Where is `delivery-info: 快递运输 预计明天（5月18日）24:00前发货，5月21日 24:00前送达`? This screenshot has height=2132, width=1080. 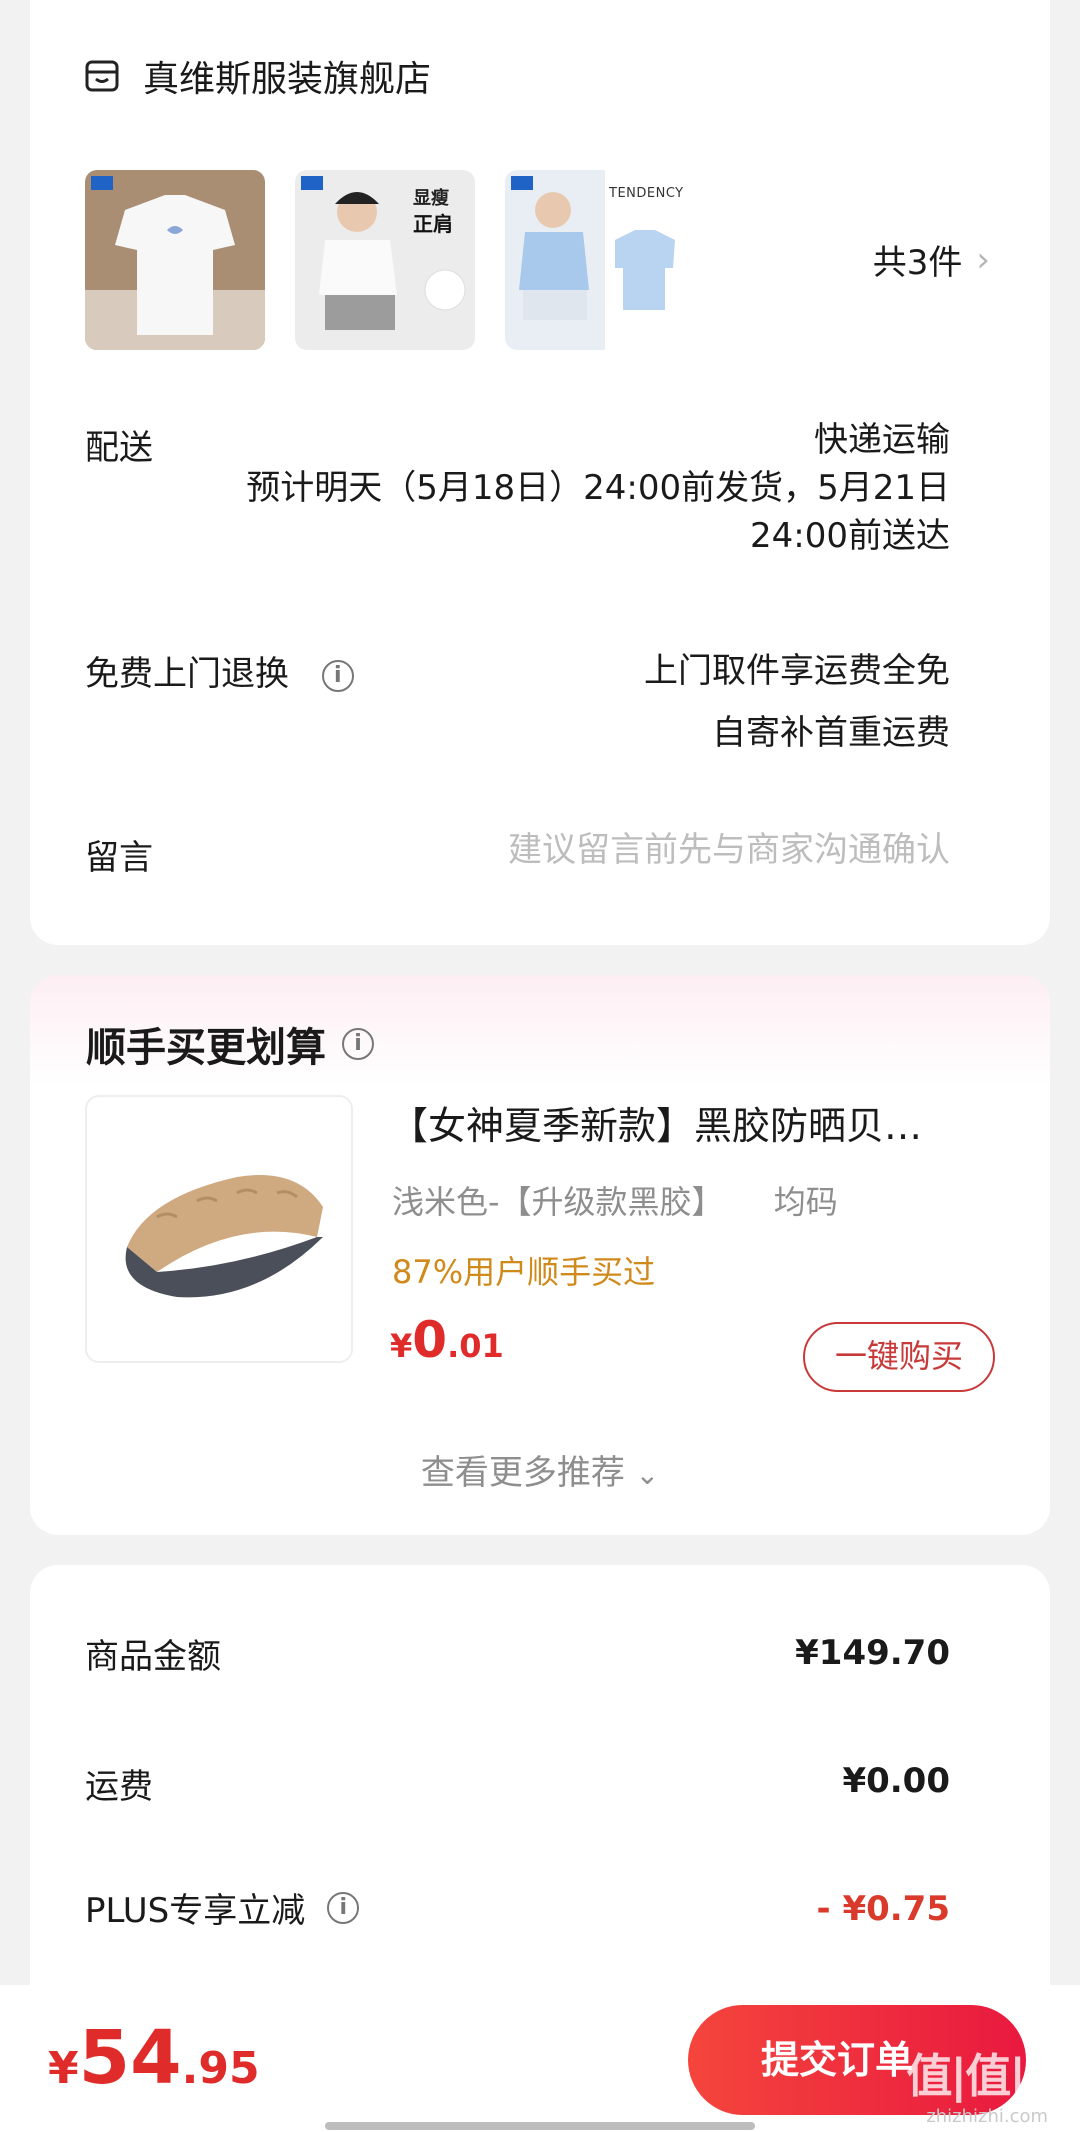 delivery-info: 快递运输 预计明天（5月18日）24:00前发货，5月21日 24:00前送达 is located at coordinates (598, 488).